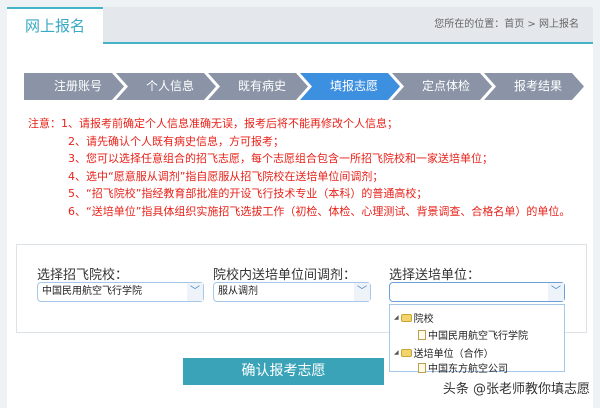  Describe the element at coordinates (468, 369) in the screenshot. I see `item-label: 中国东方航空公司` at that location.